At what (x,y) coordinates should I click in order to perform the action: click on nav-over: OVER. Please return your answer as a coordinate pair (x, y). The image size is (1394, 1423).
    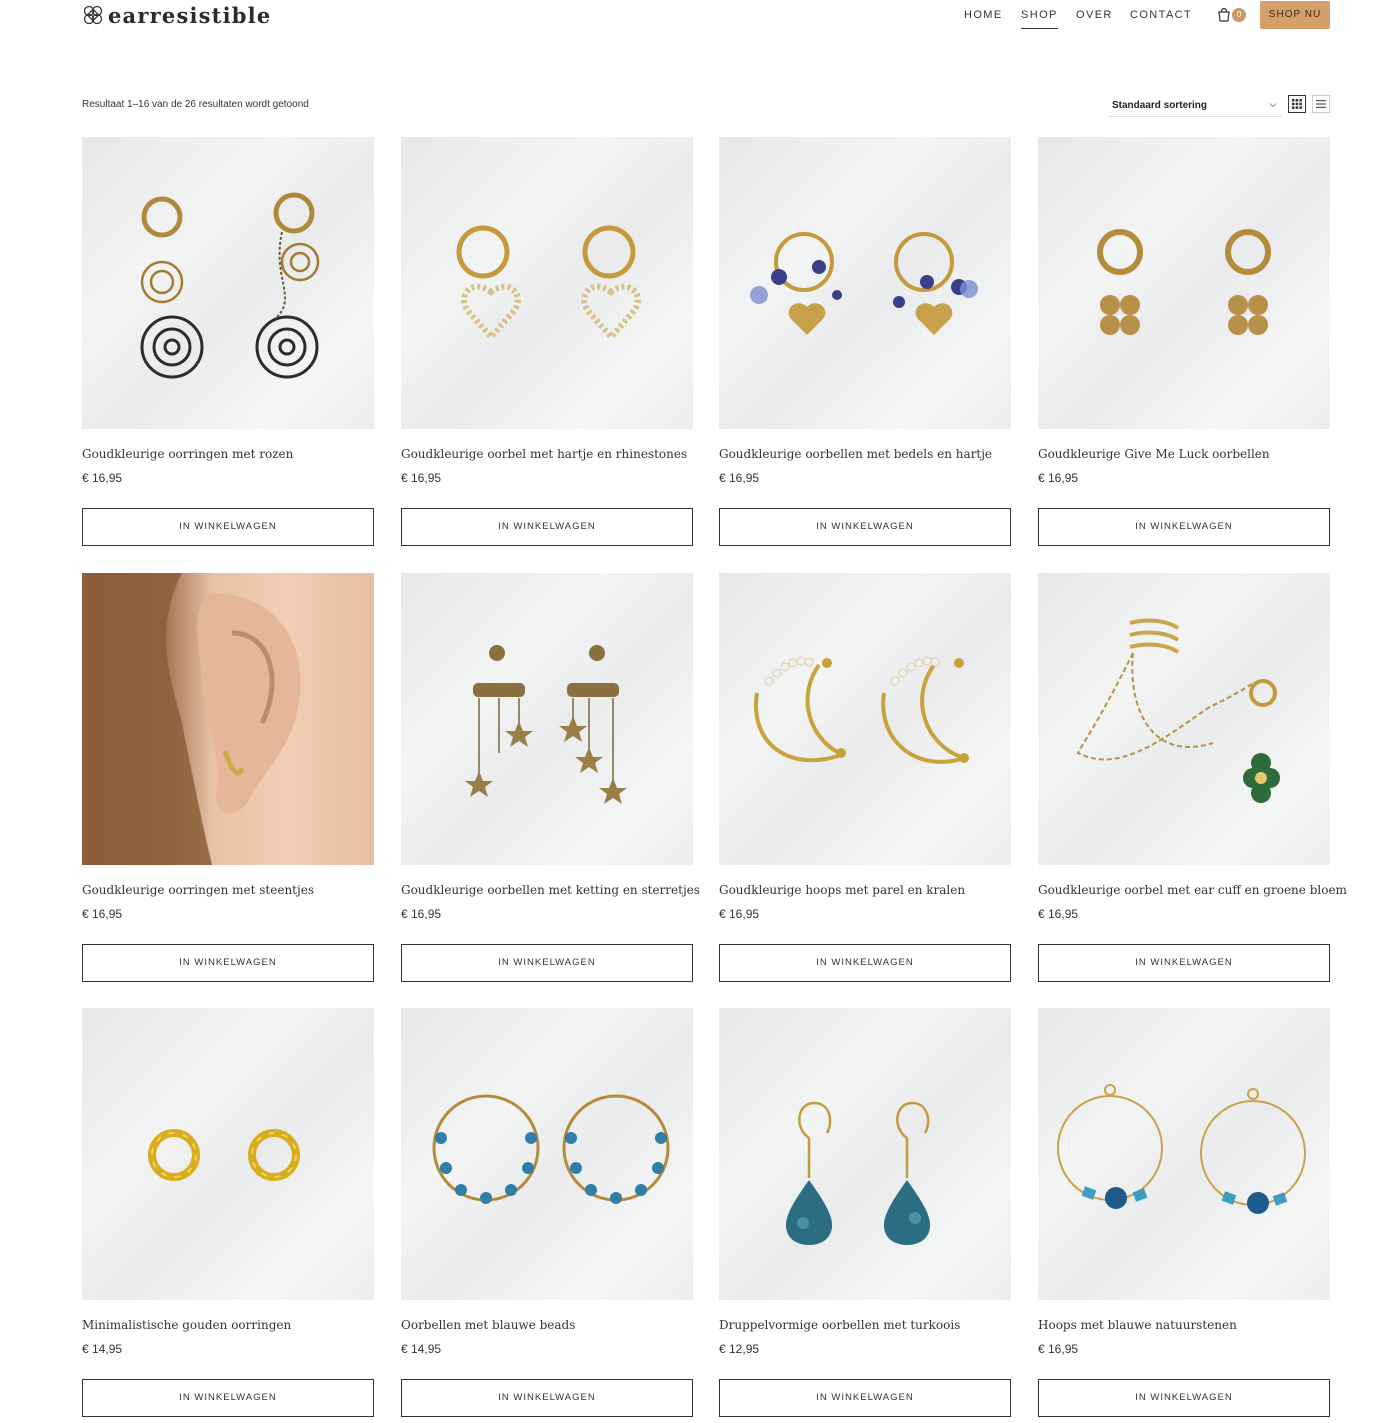
    Looking at the image, I should click on (1094, 15).